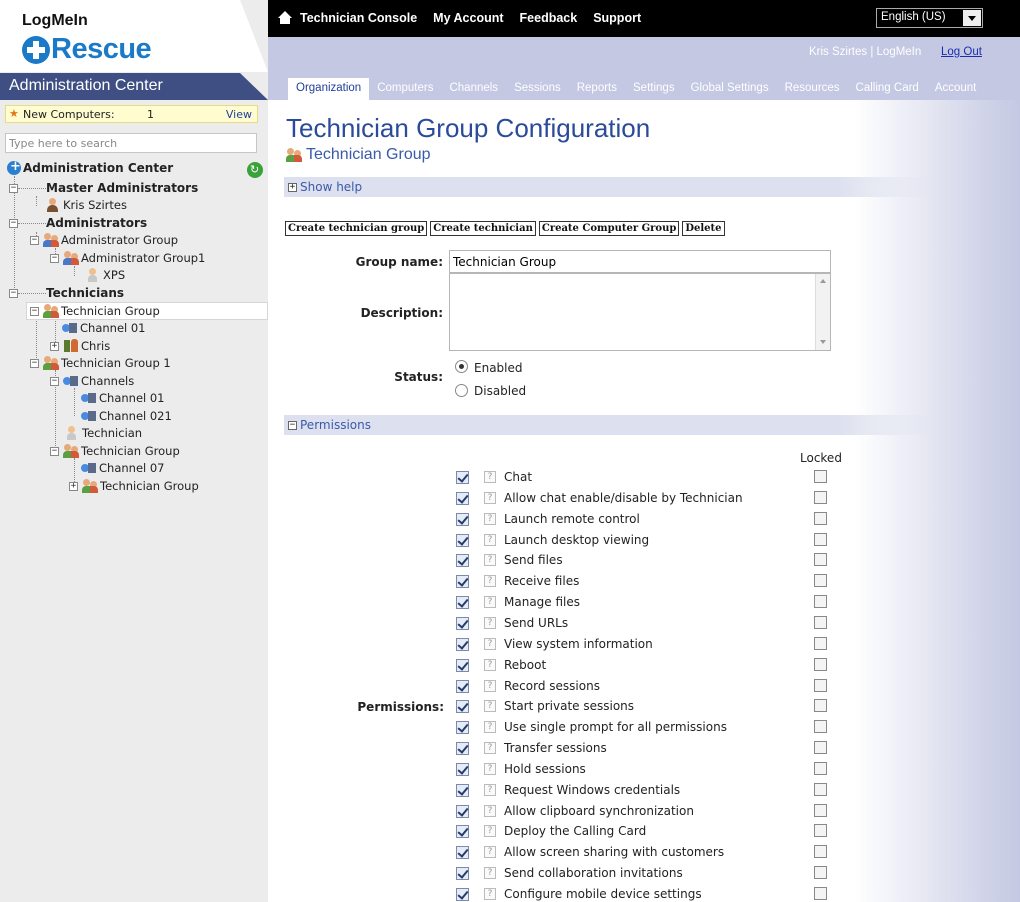 Image resolution: width=1020 pixels, height=902 pixels. I want to click on tree-node-technicians: − Technicians, so click(66, 293).